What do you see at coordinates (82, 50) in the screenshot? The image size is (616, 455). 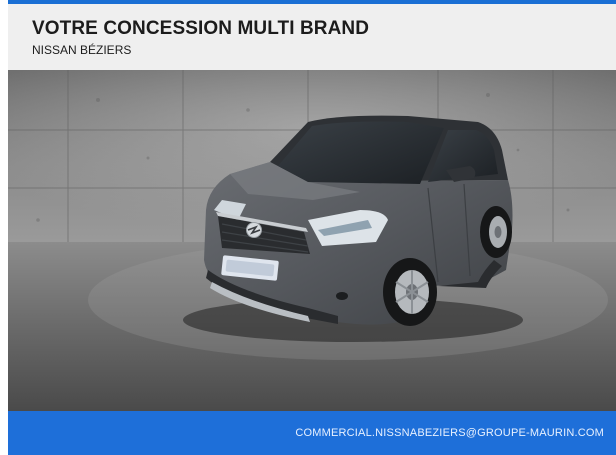 I see `dealer-location: NISSAN BÉZIERS` at bounding box center [82, 50].